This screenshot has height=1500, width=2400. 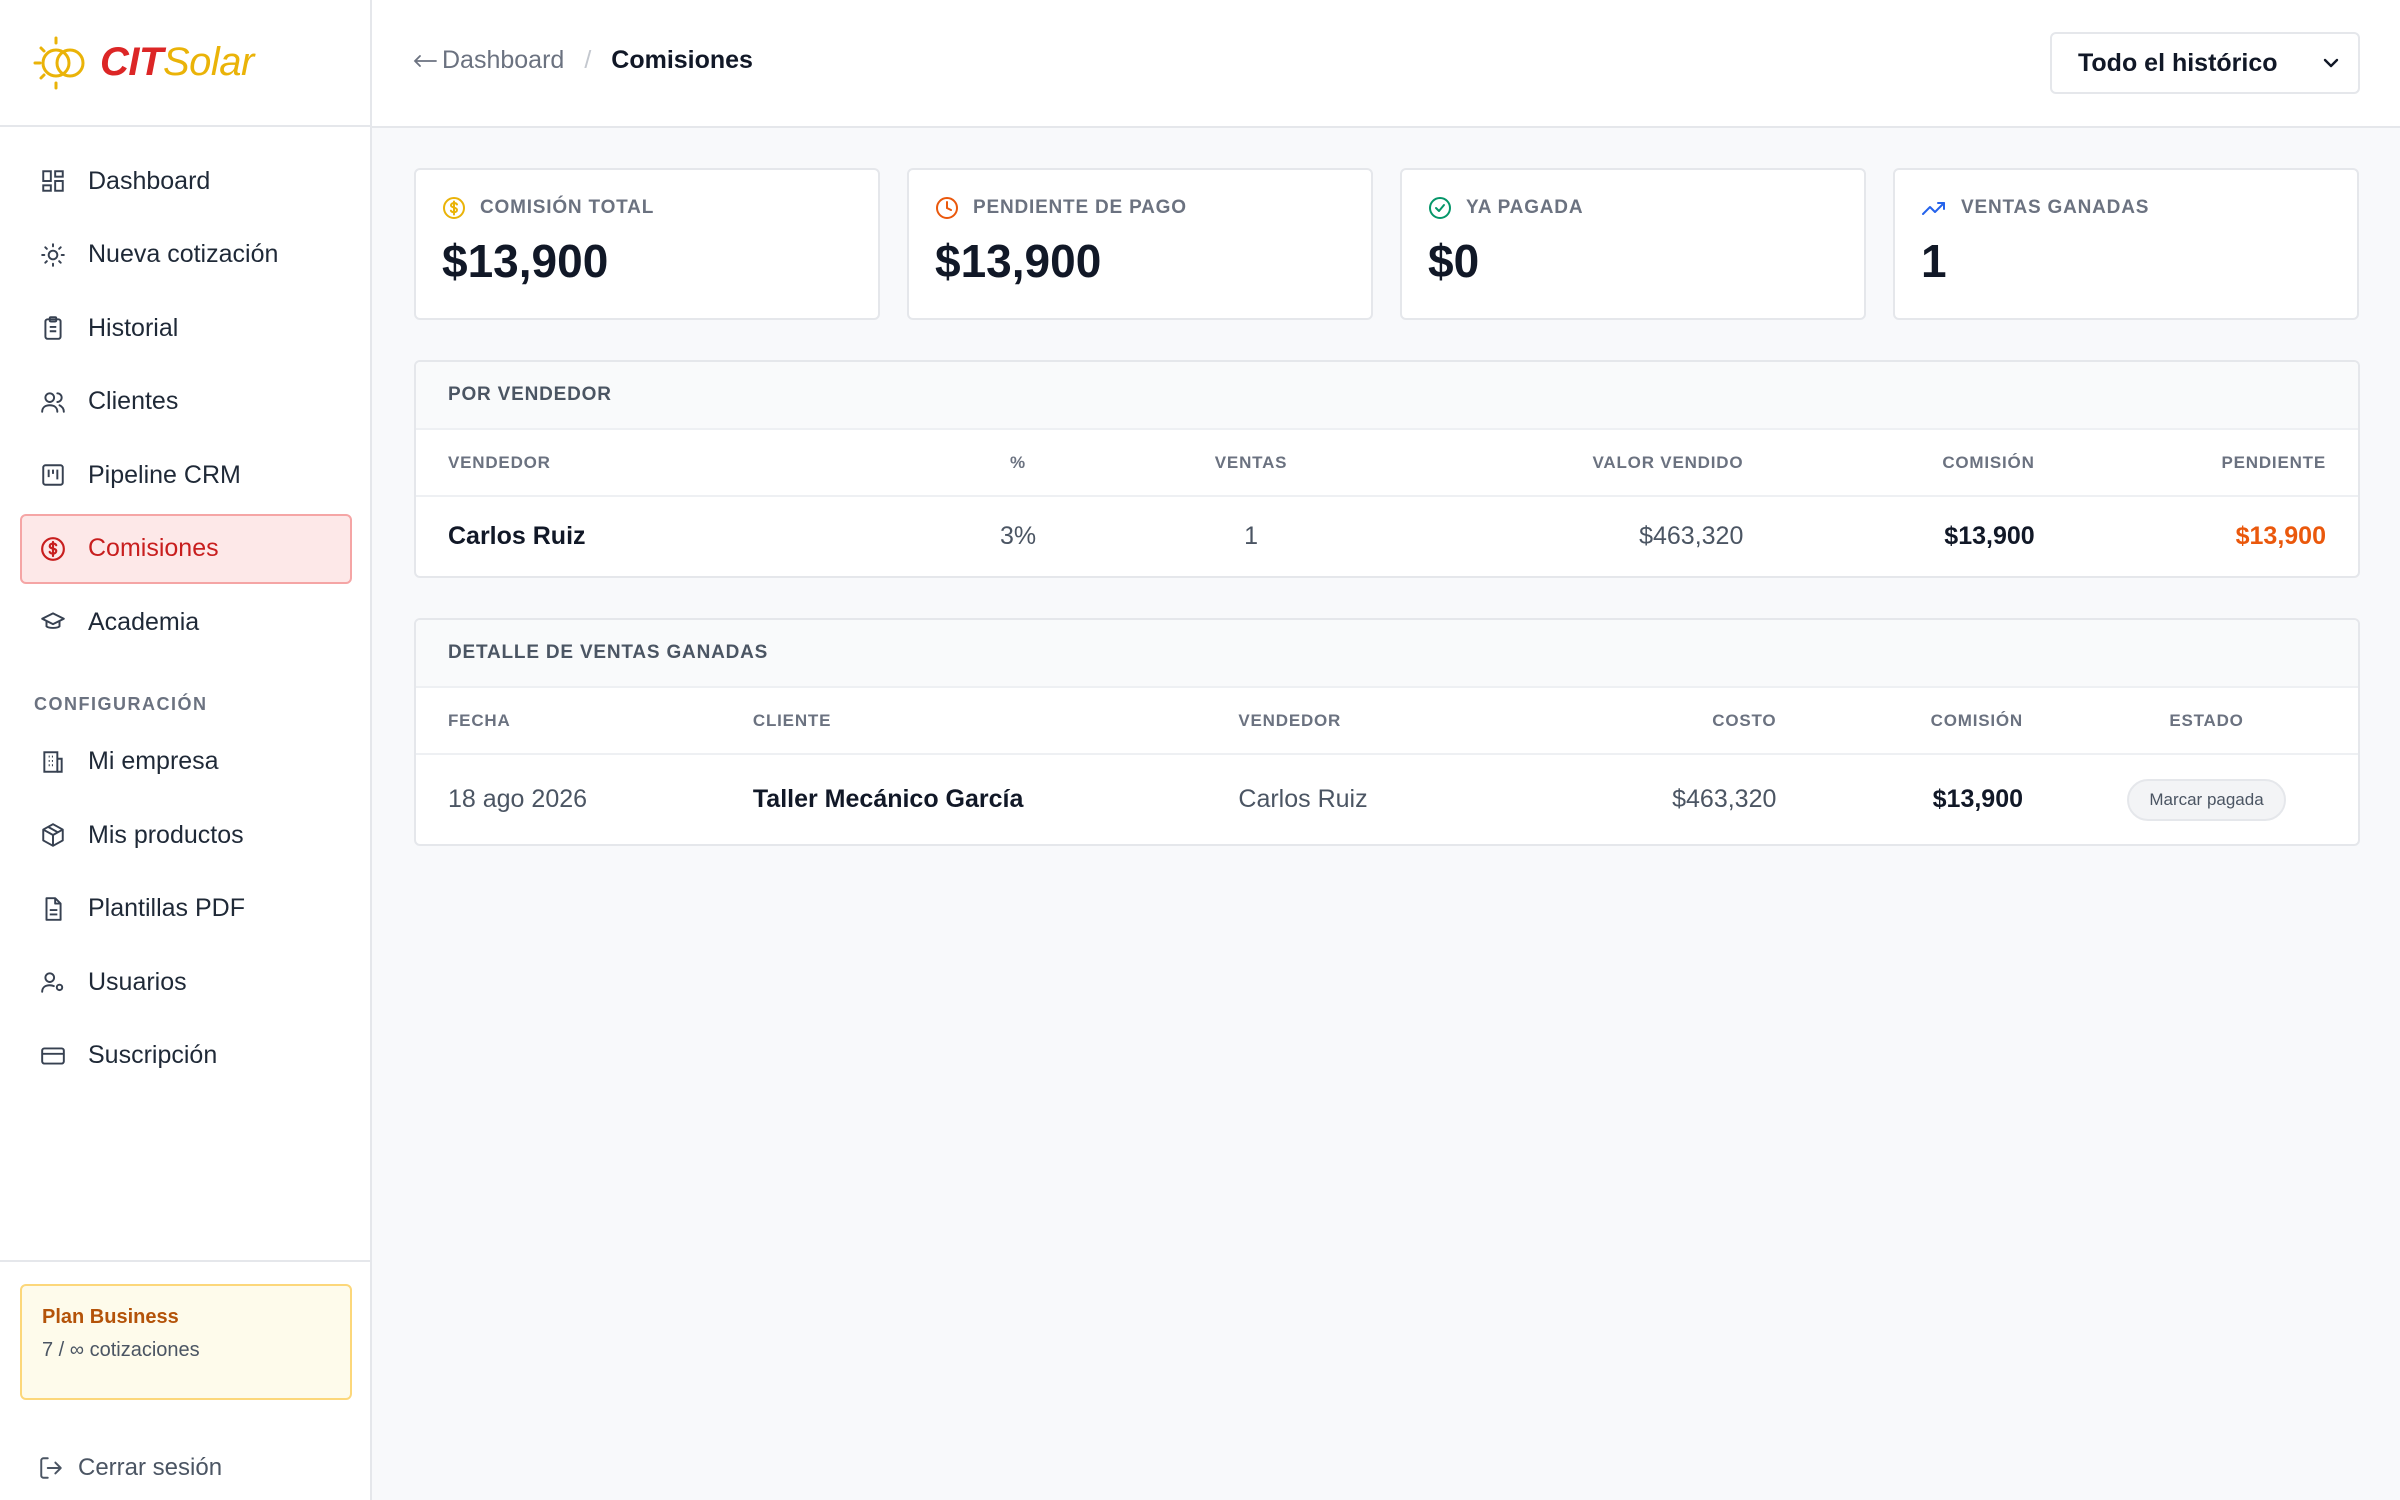 I want to click on sidebar-item-label: Academia, so click(x=144, y=621).